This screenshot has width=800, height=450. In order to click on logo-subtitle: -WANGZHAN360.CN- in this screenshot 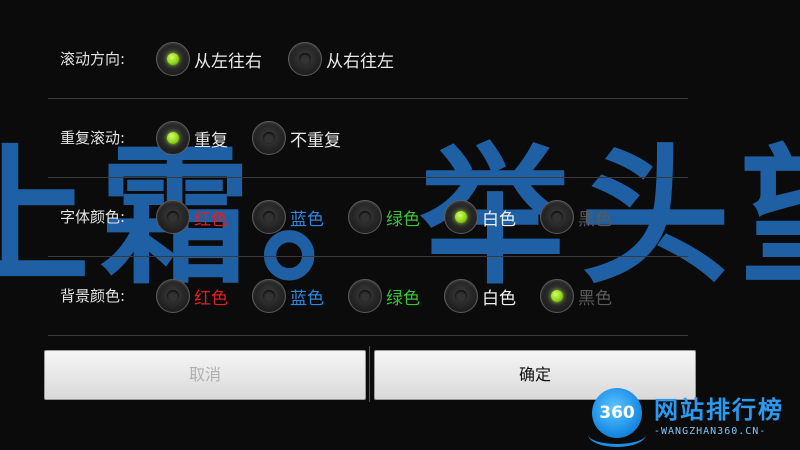, I will do `click(710, 431)`.